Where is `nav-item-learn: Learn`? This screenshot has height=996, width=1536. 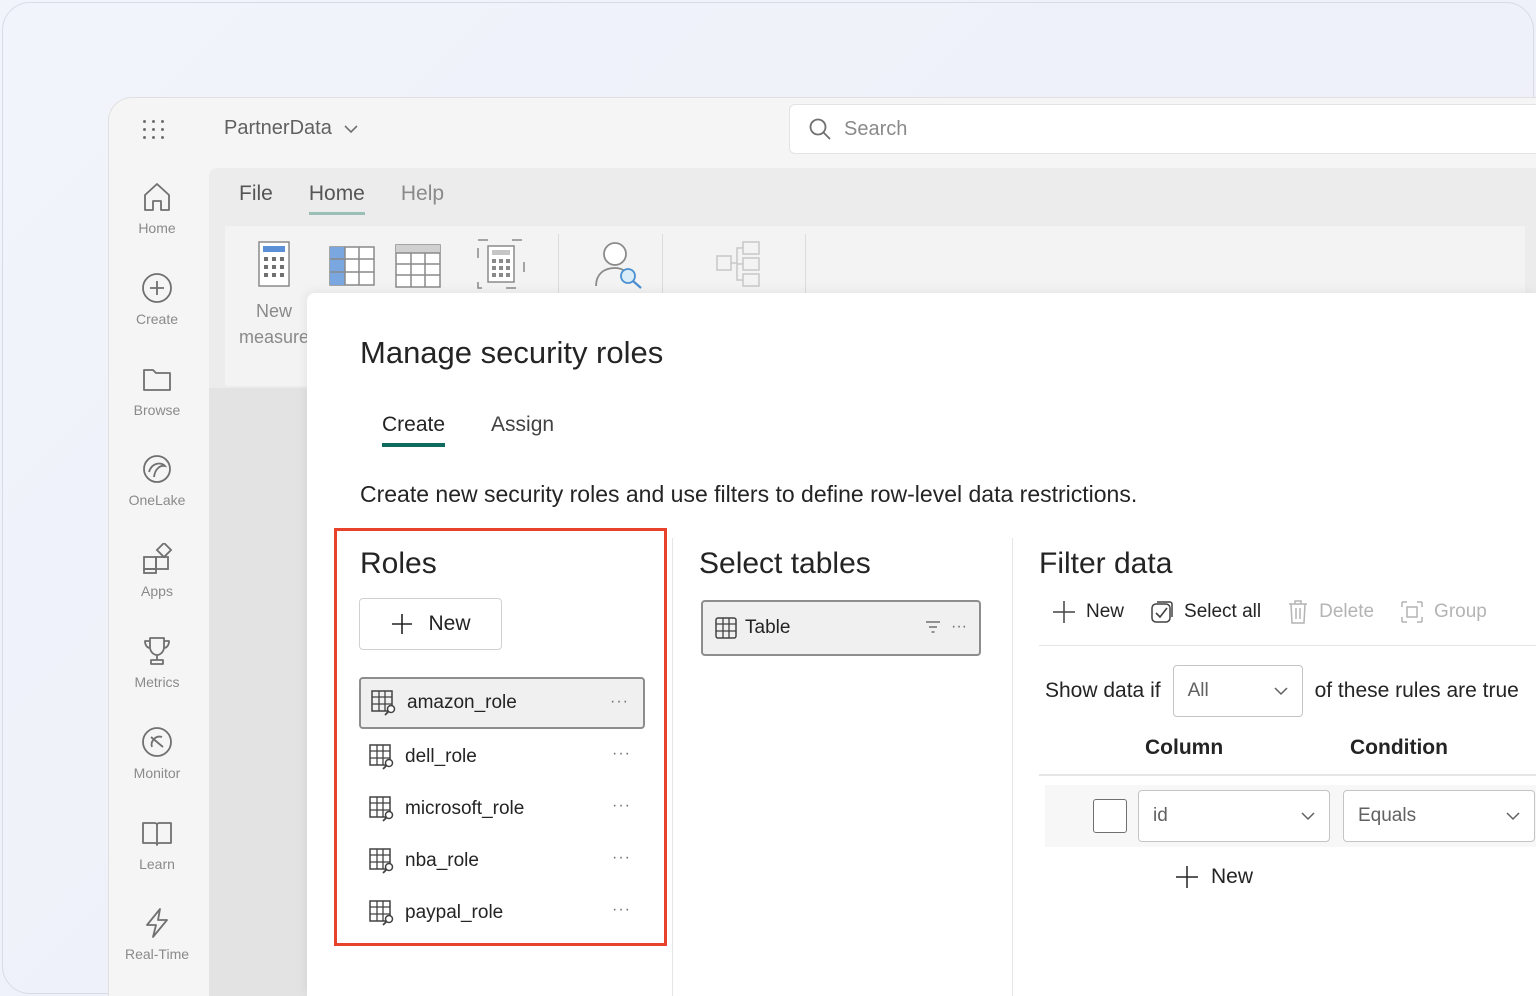
nav-item-learn: Learn is located at coordinates (157, 856).